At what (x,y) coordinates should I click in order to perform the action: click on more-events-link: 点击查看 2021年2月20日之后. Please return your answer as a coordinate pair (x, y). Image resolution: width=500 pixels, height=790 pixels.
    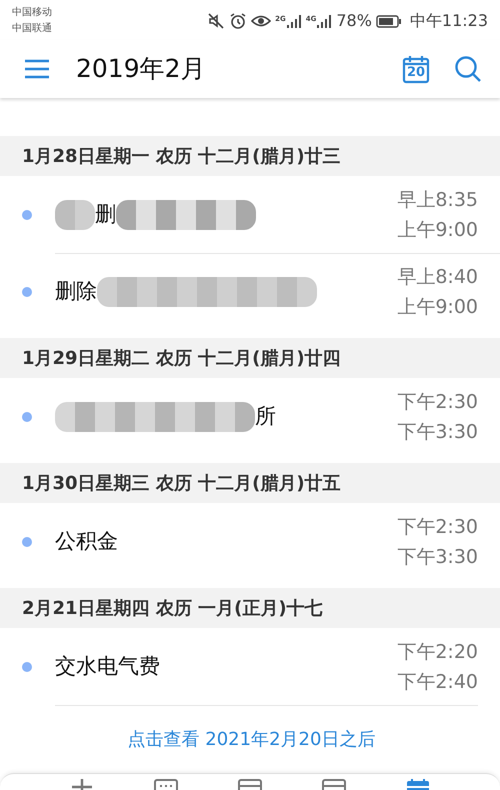
    Looking at the image, I should click on (252, 739).